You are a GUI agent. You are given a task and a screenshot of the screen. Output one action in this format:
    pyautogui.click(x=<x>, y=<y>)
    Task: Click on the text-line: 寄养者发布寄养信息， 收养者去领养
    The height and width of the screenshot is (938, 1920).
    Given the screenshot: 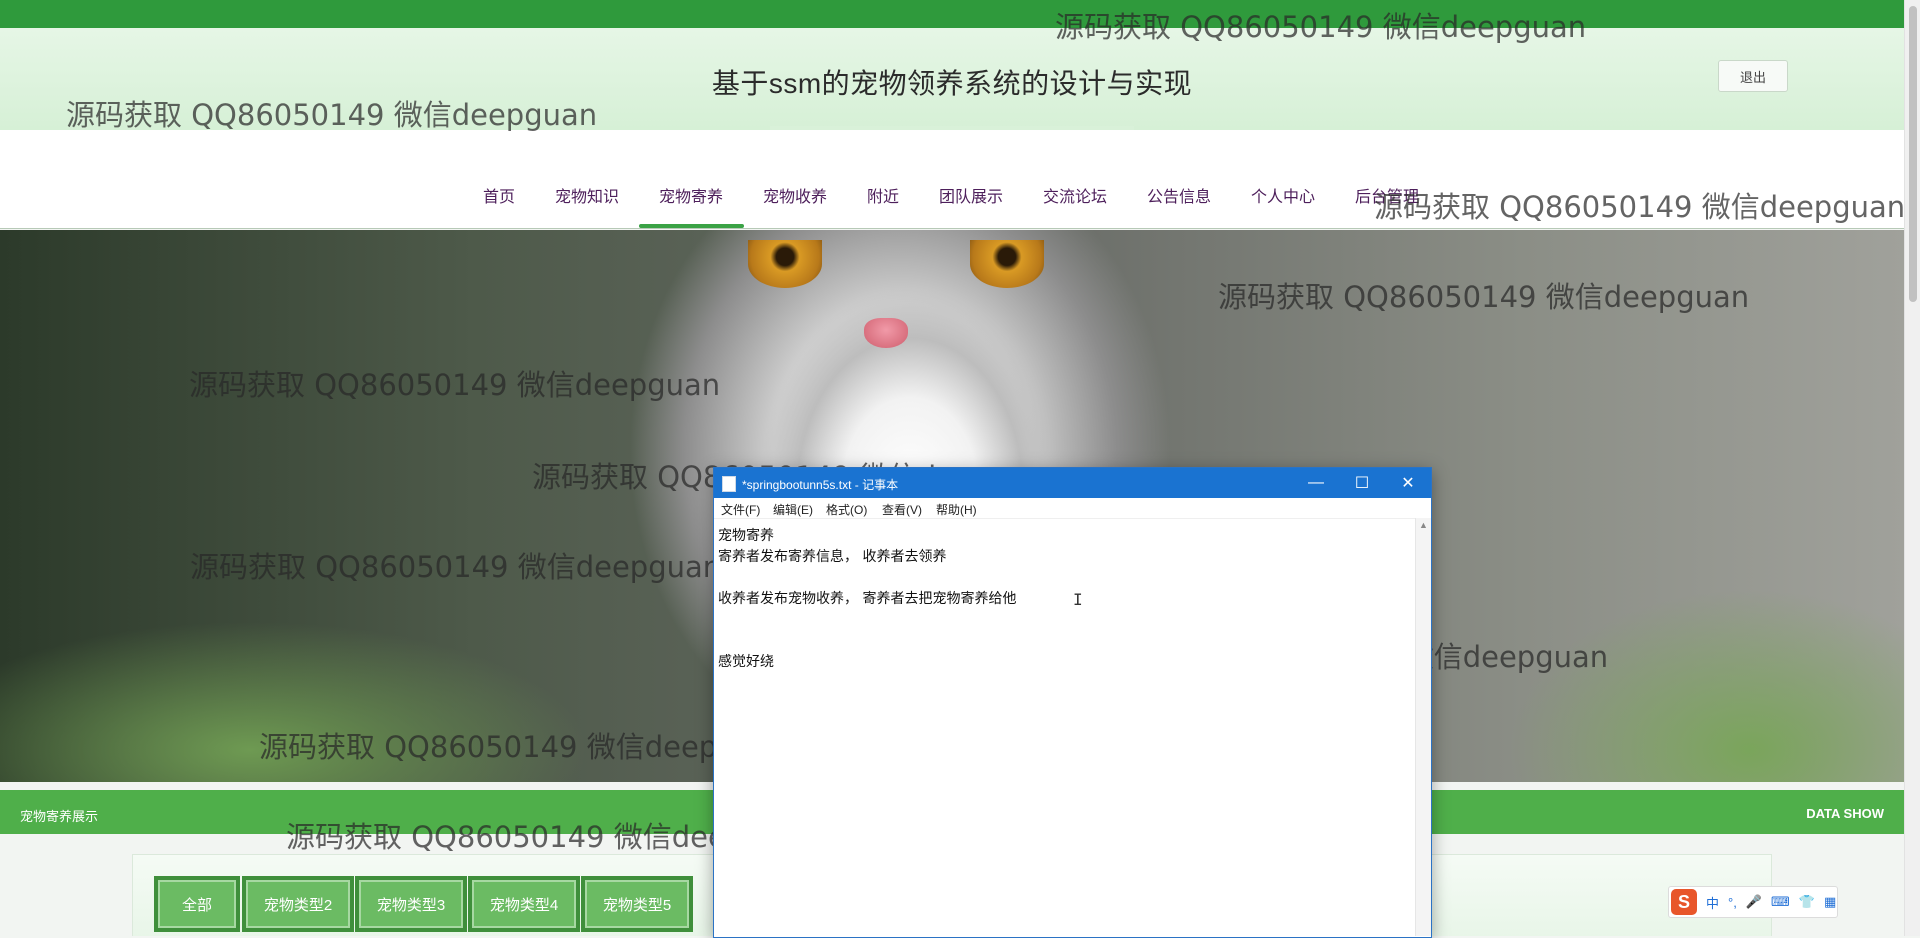 What is the action you would take?
    pyautogui.click(x=832, y=557)
    